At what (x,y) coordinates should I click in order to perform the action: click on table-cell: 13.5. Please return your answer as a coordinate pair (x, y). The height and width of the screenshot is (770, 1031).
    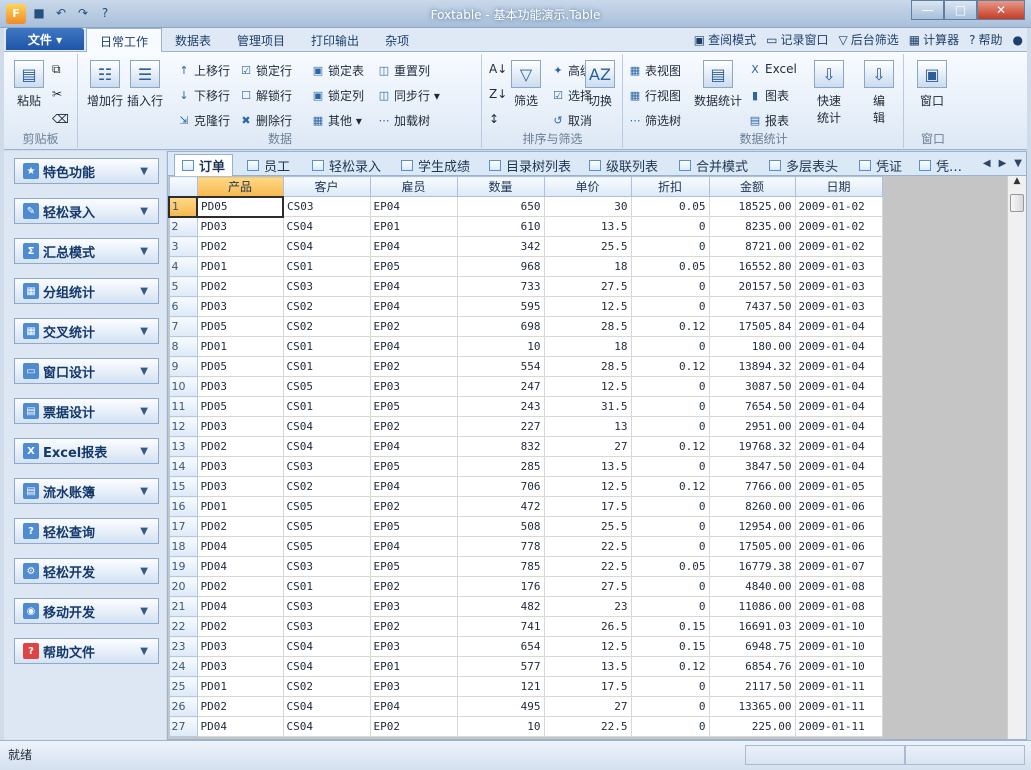
    Looking at the image, I should click on (587, 666).